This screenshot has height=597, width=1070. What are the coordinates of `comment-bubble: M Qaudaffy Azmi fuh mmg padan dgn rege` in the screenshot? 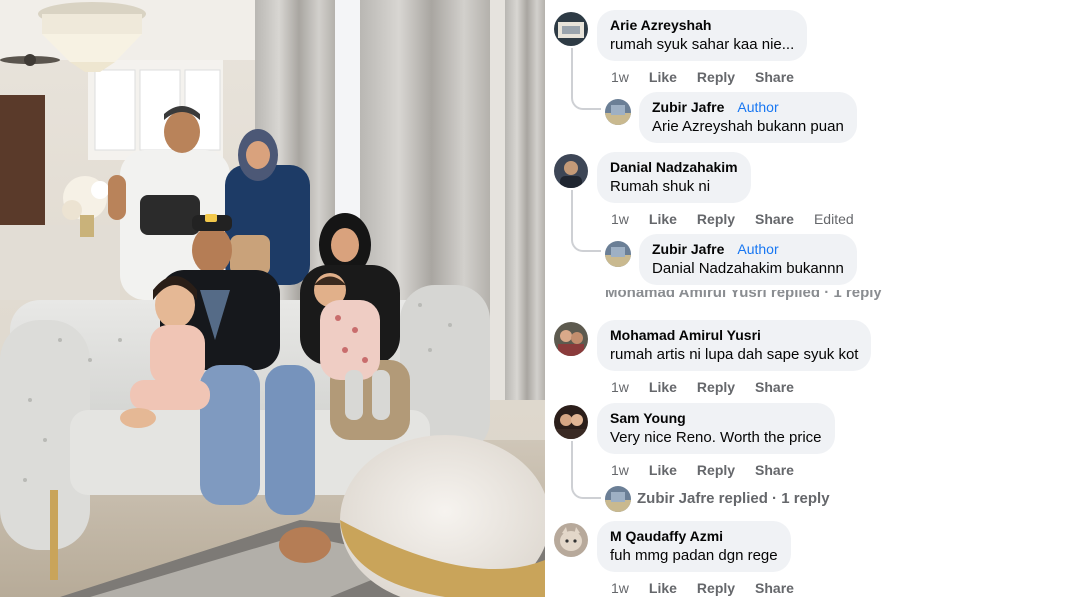 It's located at (694, 546).